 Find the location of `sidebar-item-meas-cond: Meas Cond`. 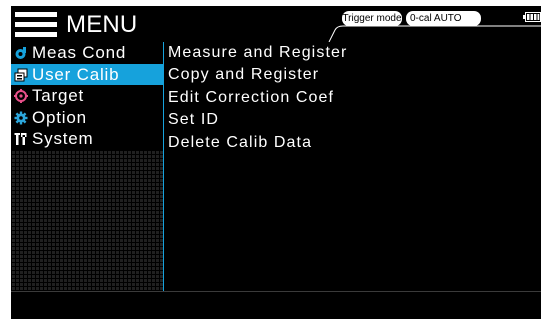

sidebar-item-meas-cond: Meas Cond is located at coordinates (87, 53).